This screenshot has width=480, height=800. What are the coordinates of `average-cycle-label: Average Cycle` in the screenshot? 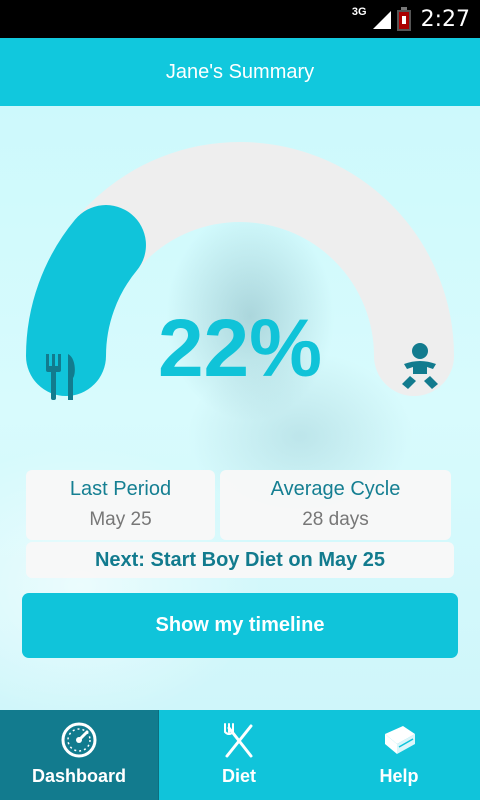 It's located at (335, 489).